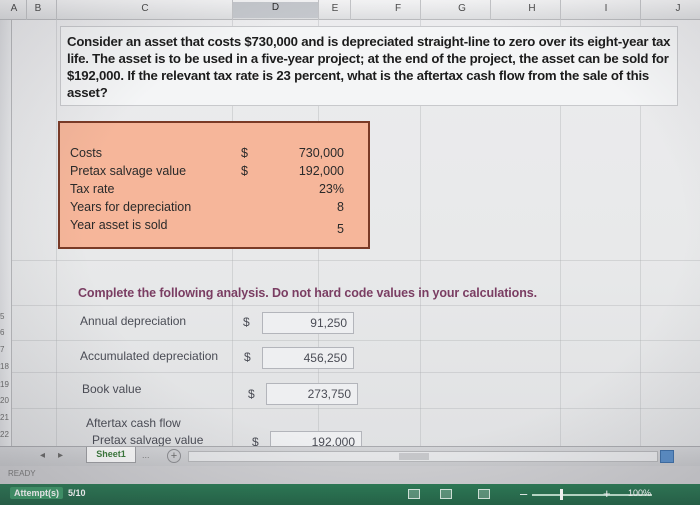 The height and width of the screenshot is (505, 700). What do you see at coordinates (606, 8) in the screenshot?
I see `column-header-i: I` at bounding box center [606, 8].